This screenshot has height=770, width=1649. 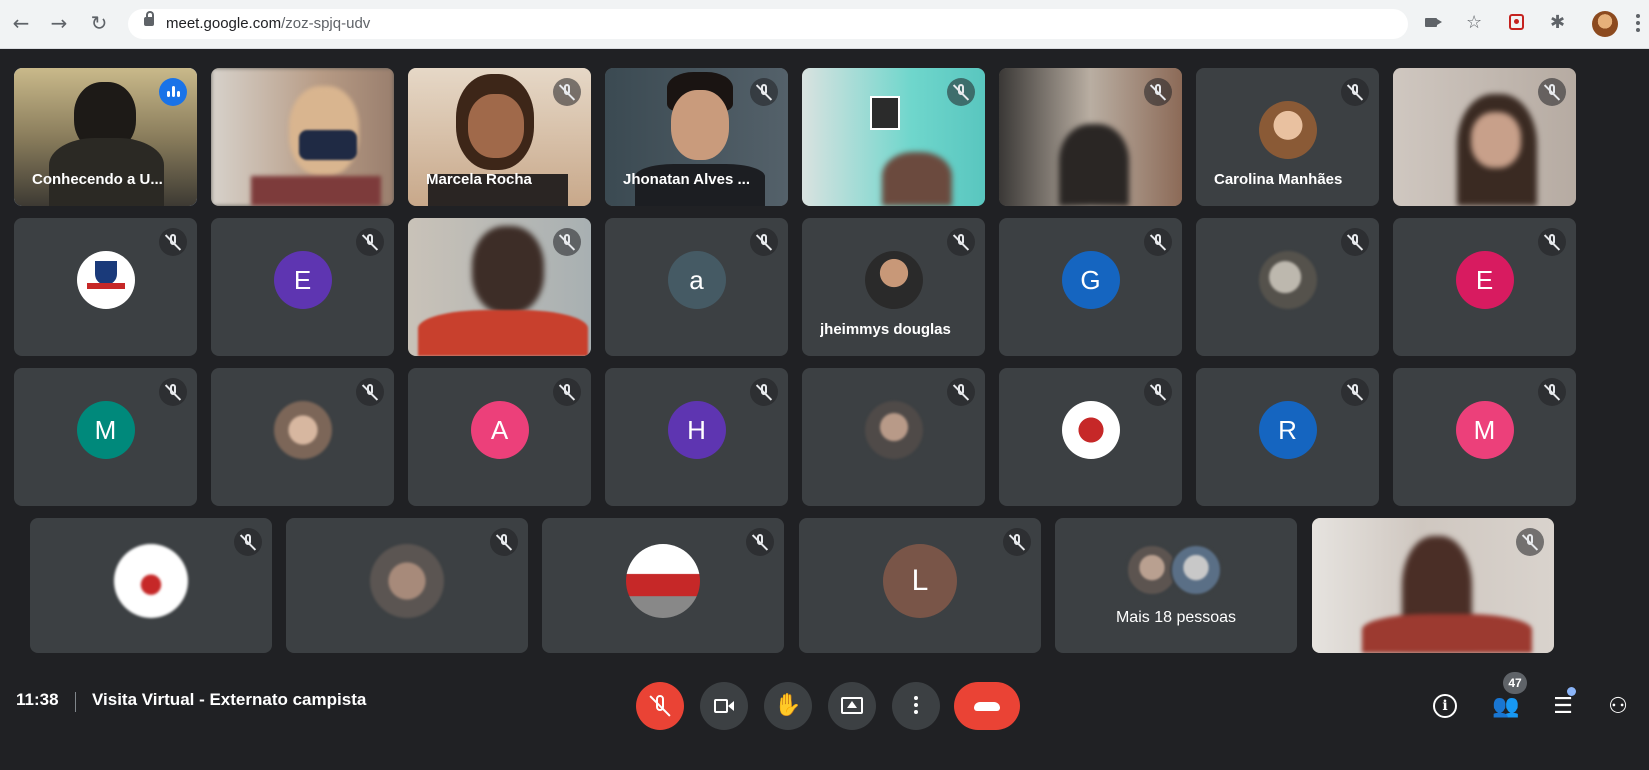 I want to click on browser-toolbar: ← → ↻ meet.google.com/zoz-spjq-udv ☆ ✱, so click(x=824, y=24).